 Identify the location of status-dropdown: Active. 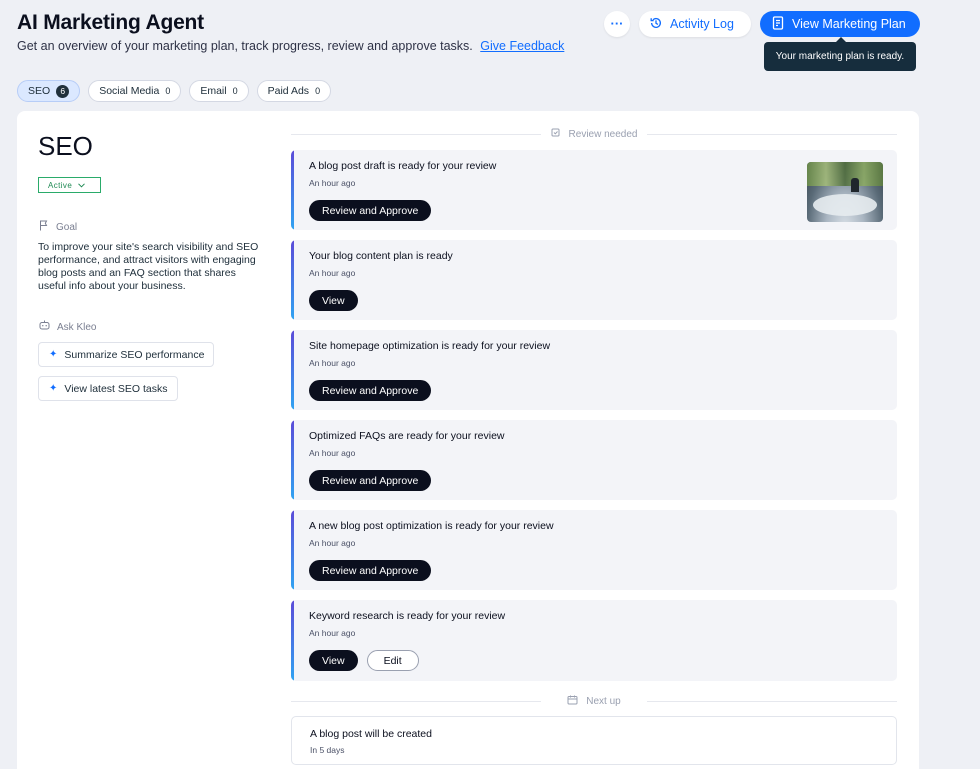
(69, 185).